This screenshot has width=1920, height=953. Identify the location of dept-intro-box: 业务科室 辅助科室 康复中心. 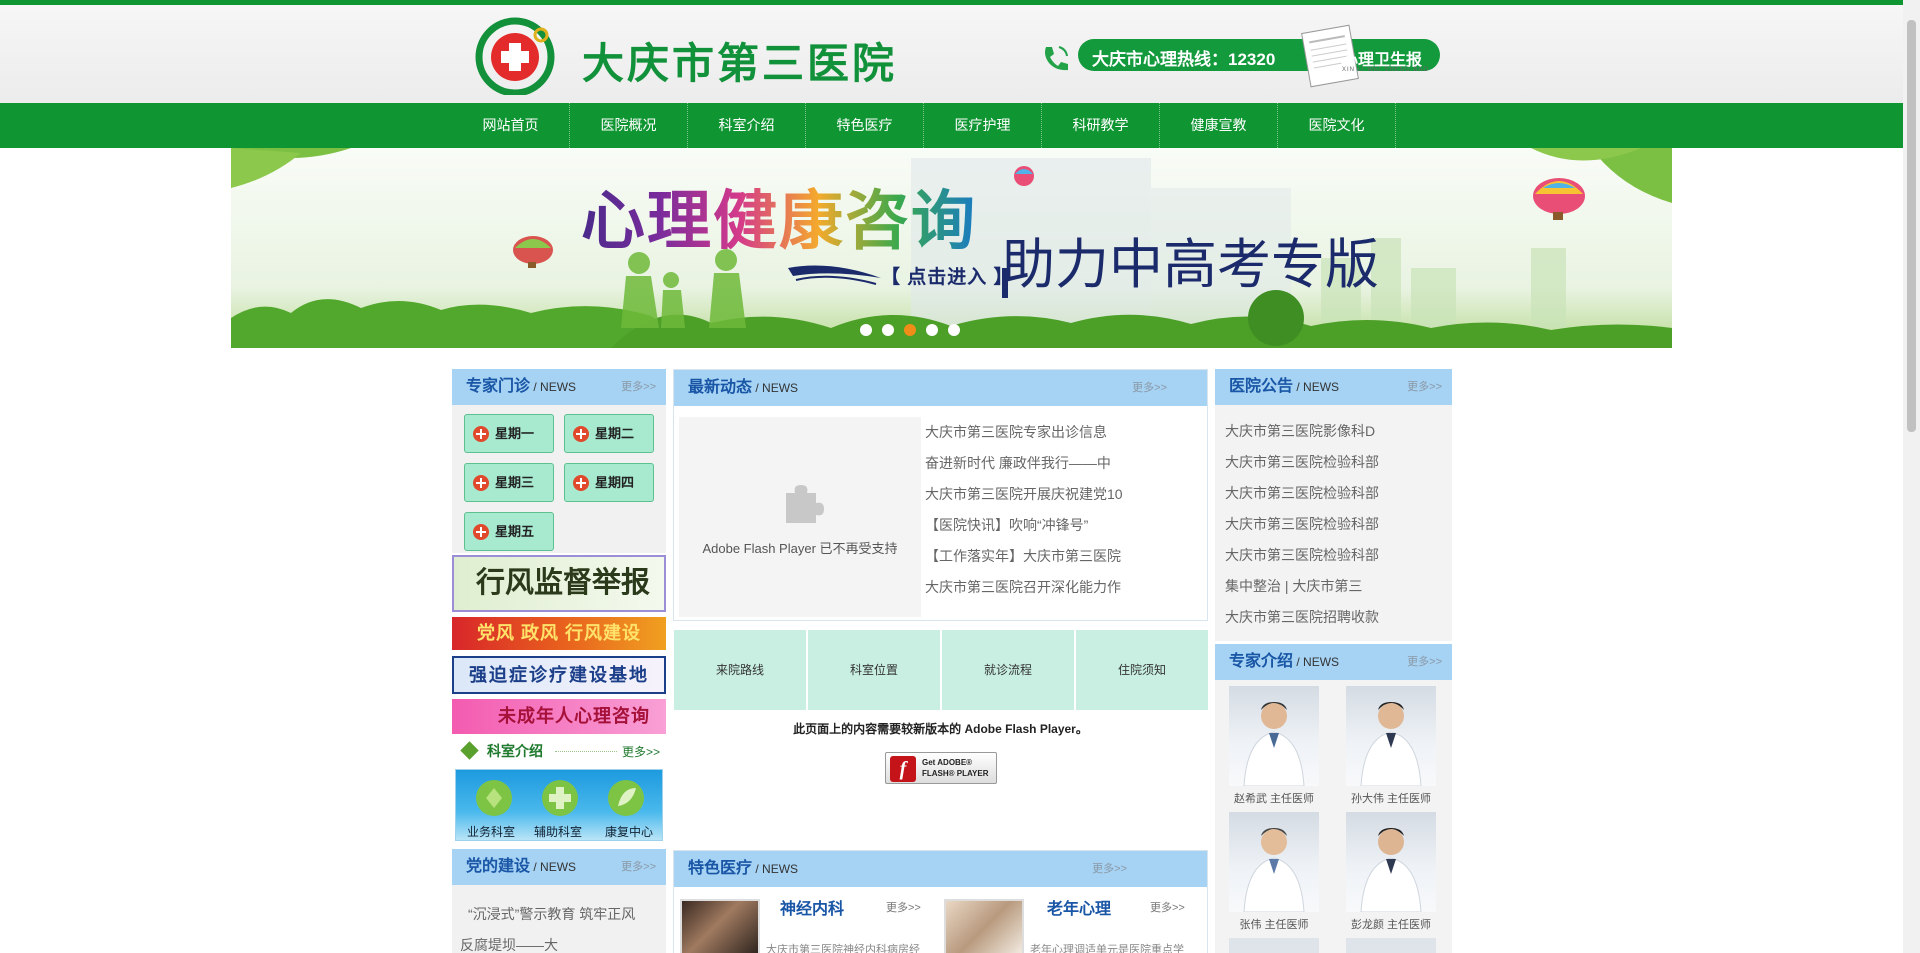
(559, 805).